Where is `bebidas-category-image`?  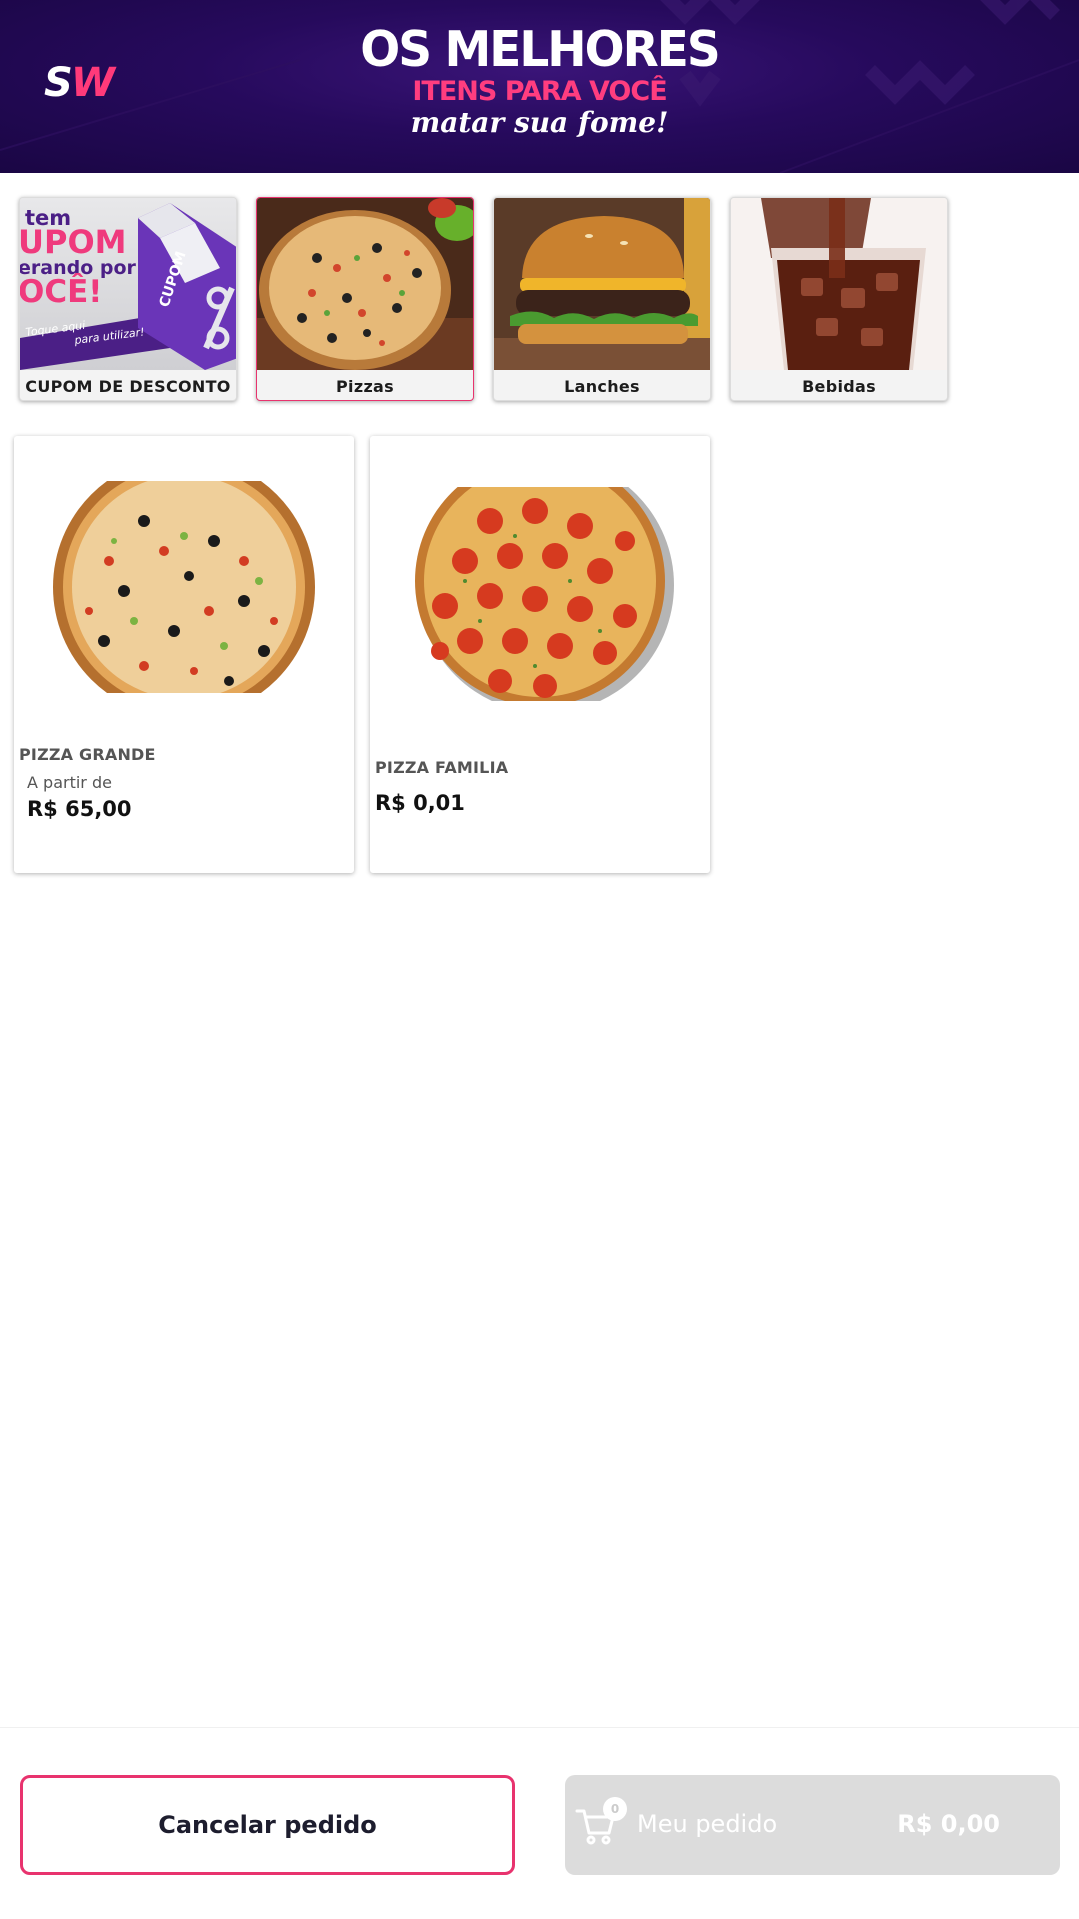 bebidas-category-image is located at coordinates (839, 284).